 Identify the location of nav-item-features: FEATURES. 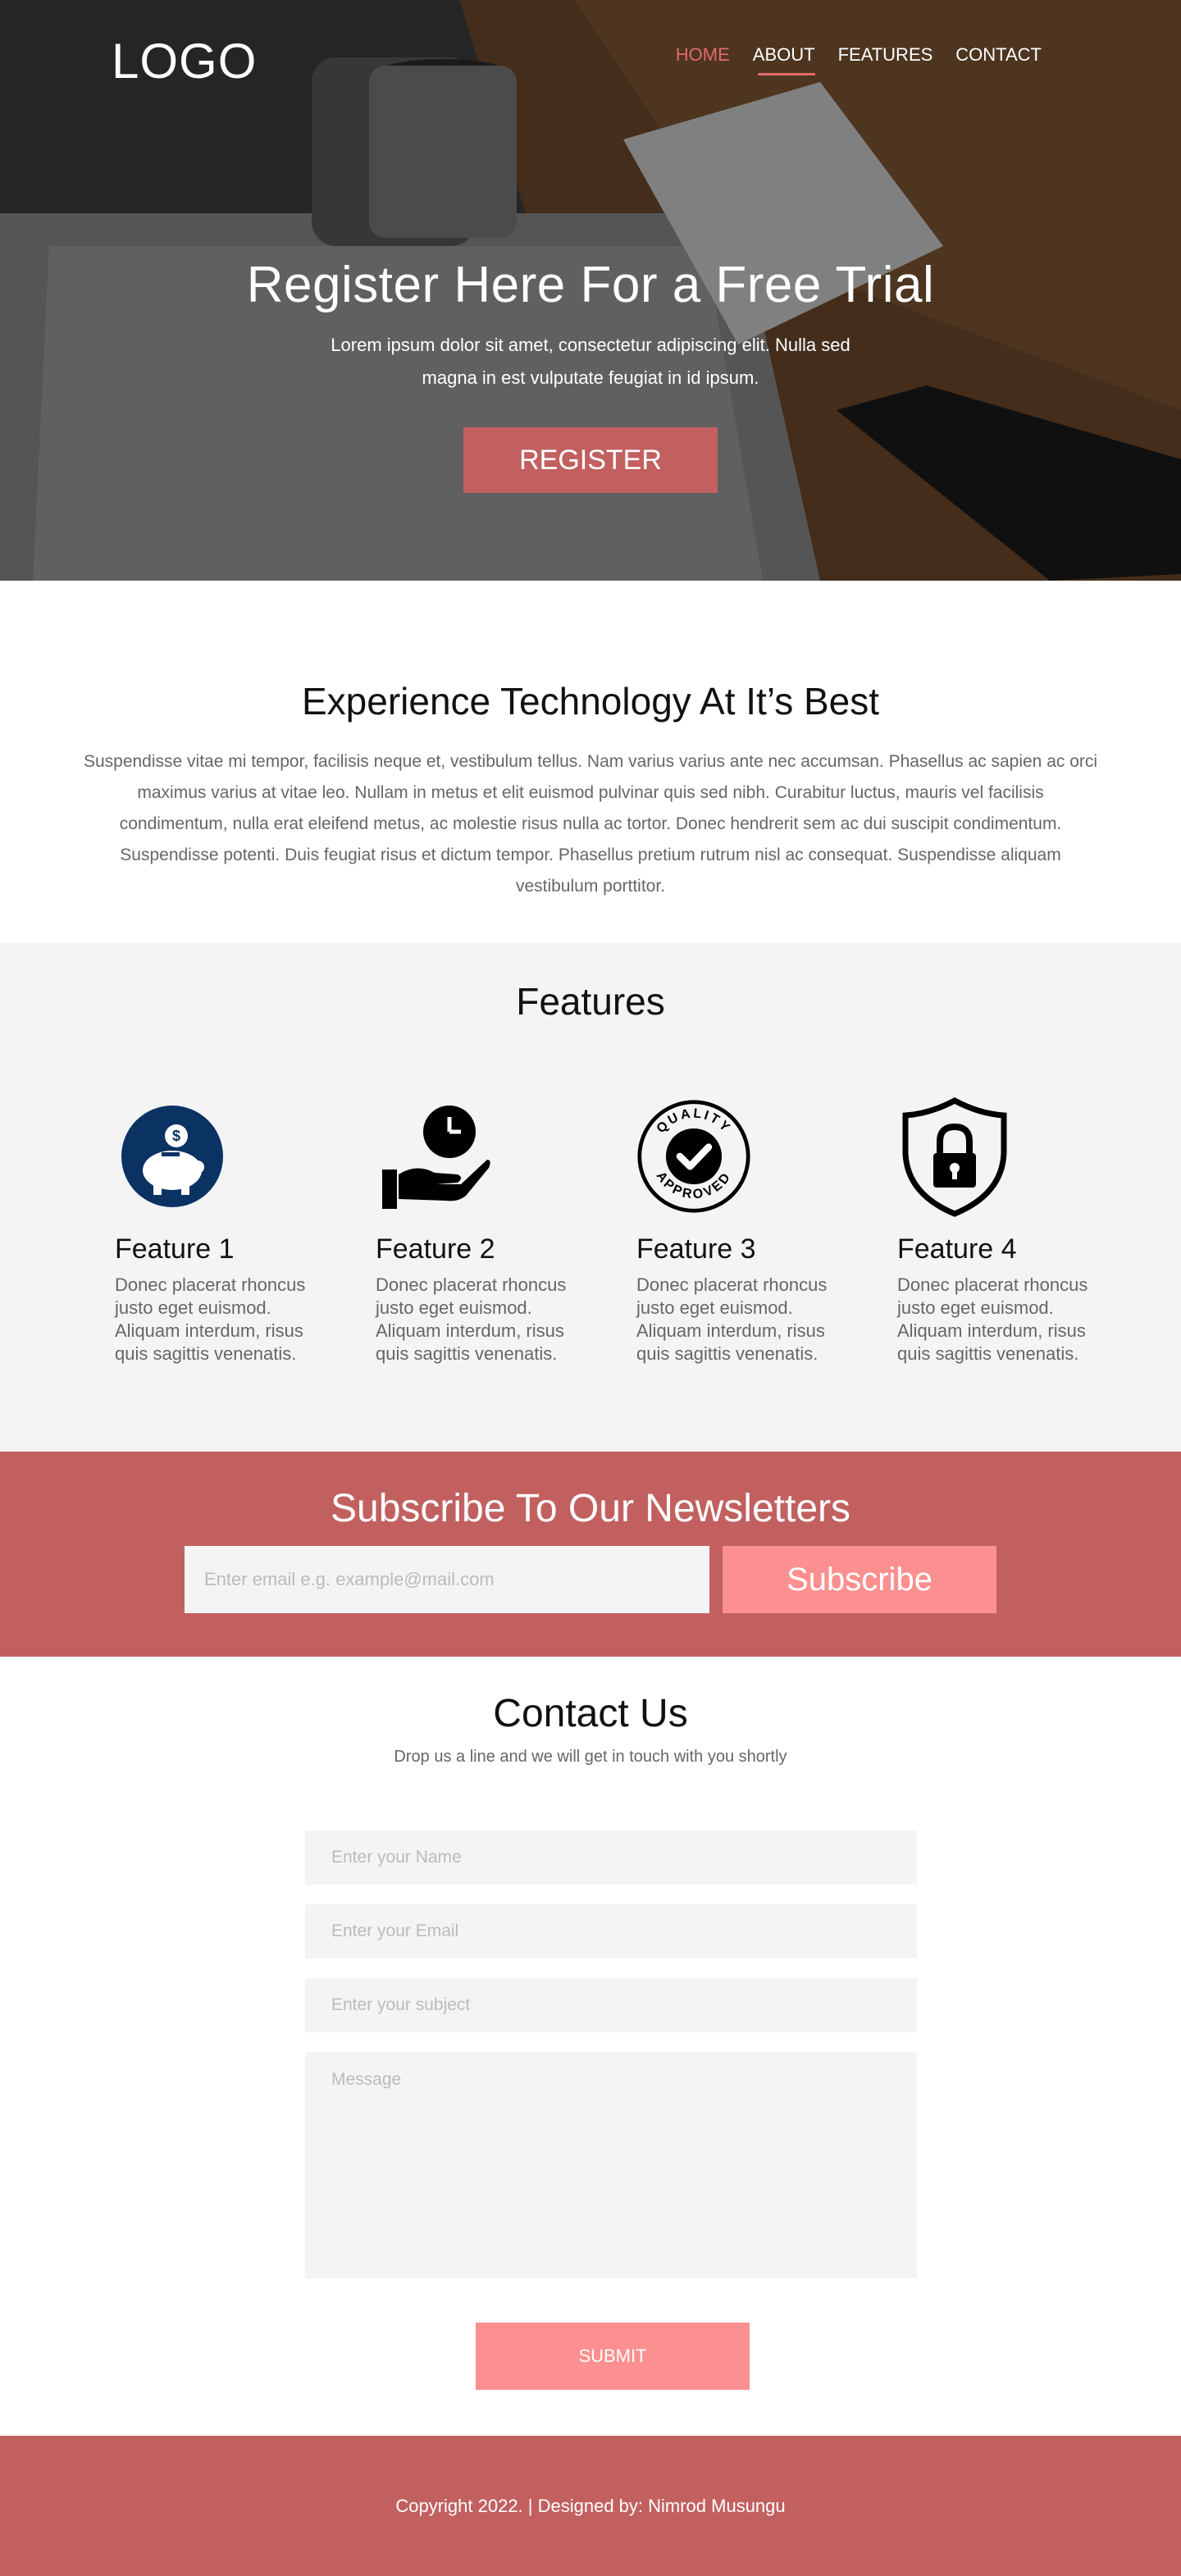
(886, 59).